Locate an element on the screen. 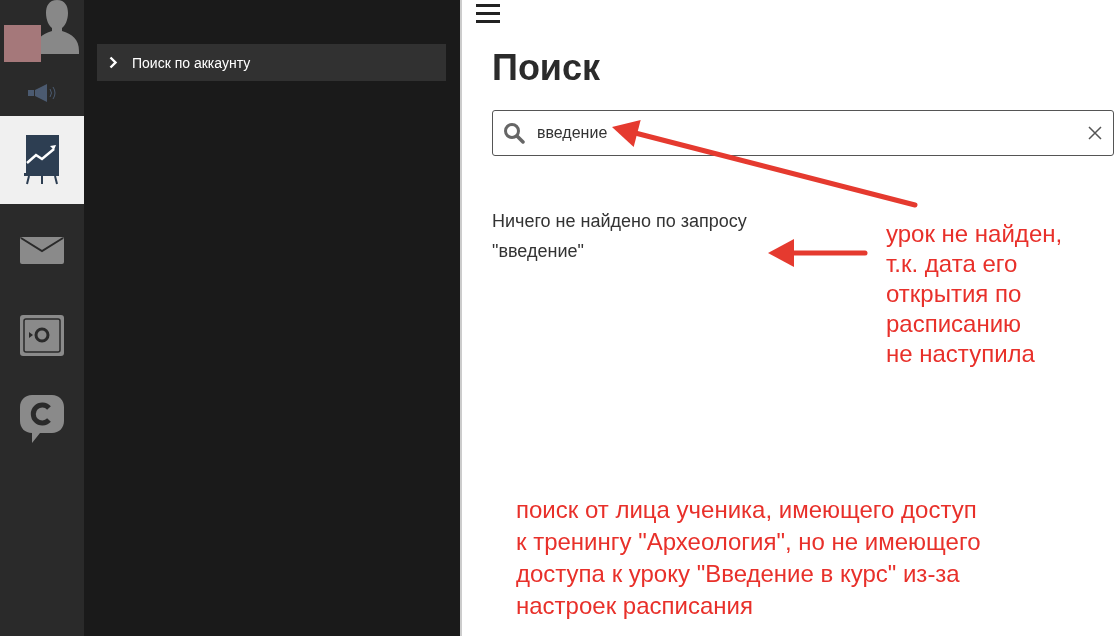  annotation-text: т.к. дата его is located at coordinates (952, 264).